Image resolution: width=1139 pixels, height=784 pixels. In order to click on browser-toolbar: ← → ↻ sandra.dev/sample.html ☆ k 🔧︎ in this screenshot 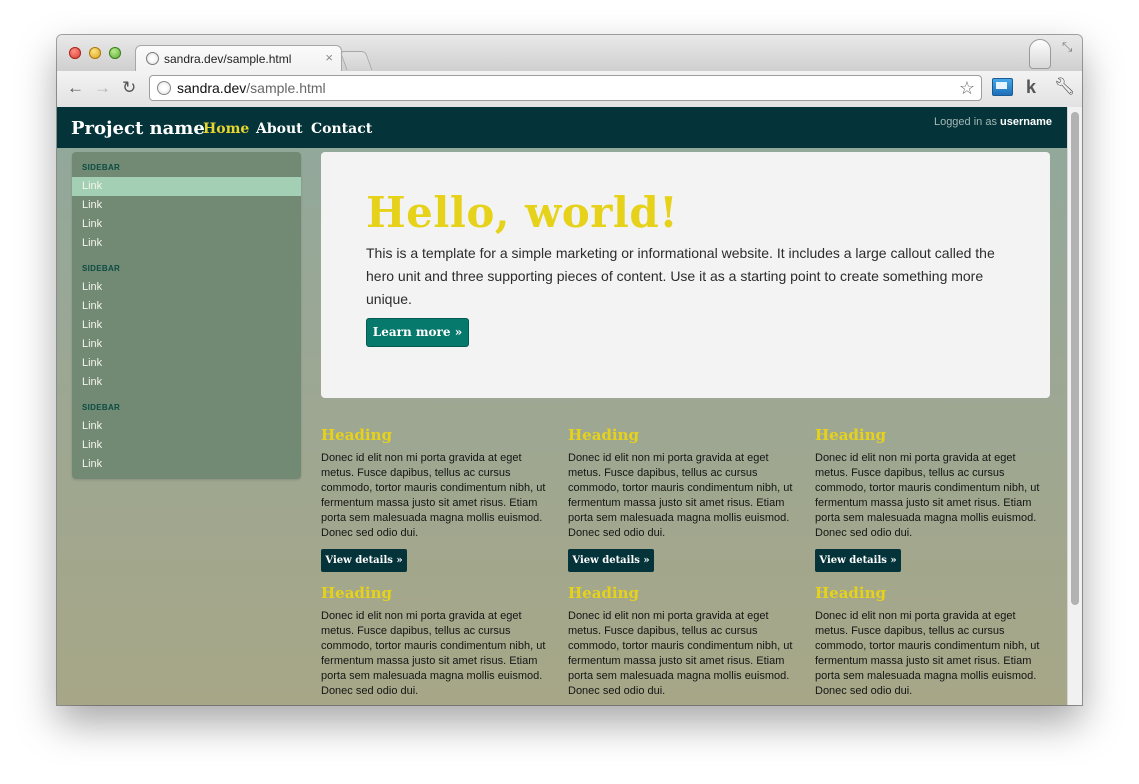, I will do `click(569, 89)`.